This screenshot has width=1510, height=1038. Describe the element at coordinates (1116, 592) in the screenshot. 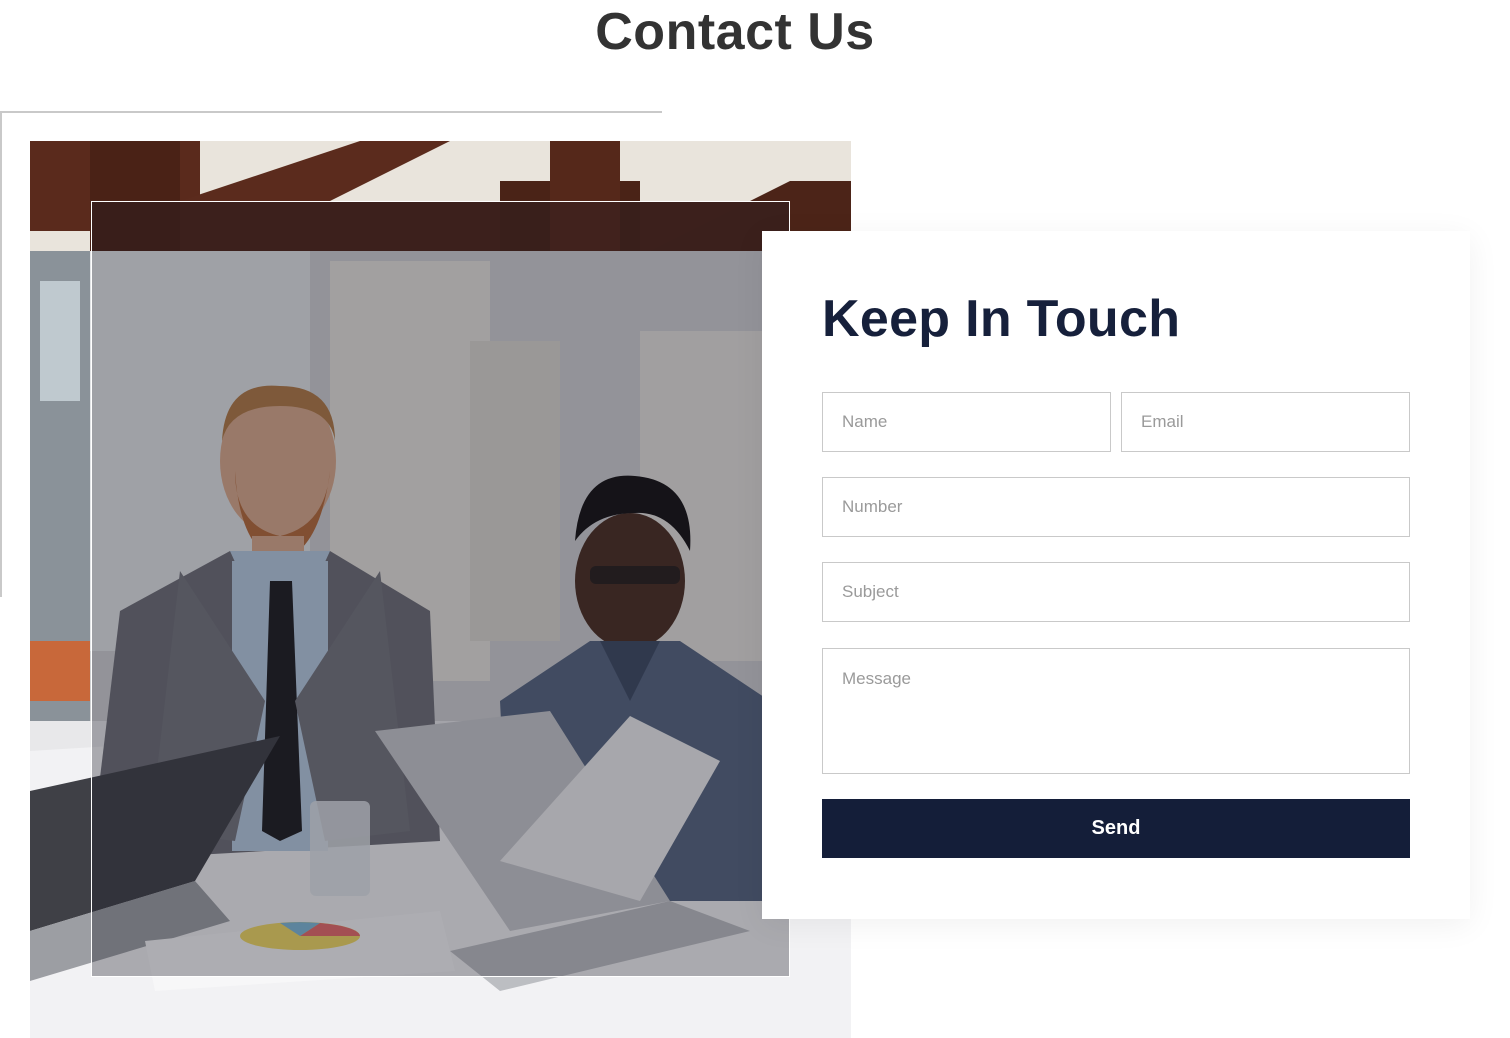

I see `subject-field` at that location.